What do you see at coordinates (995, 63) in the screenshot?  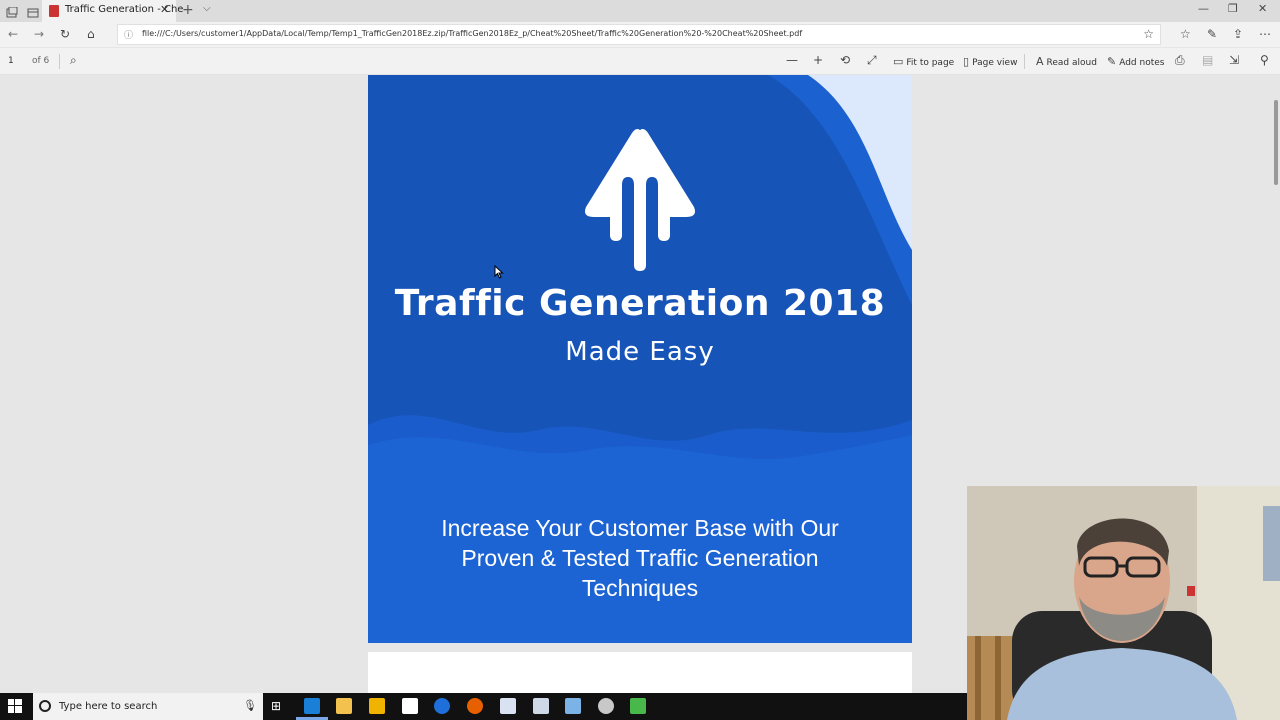 I see `page-view-label: Page view` at bounding box center [995, 63].